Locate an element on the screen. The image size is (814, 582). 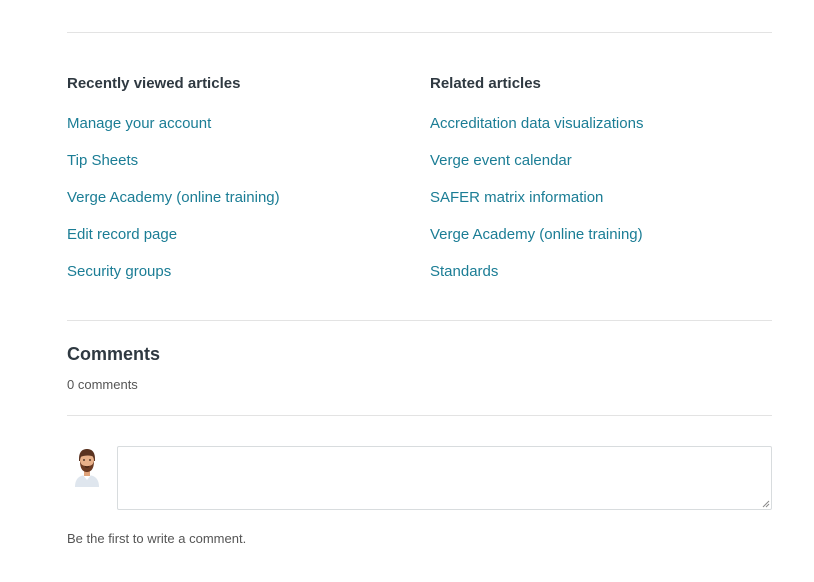
empty-comments-message: Be the first to write a comment. is located at coordinates (157, 538).